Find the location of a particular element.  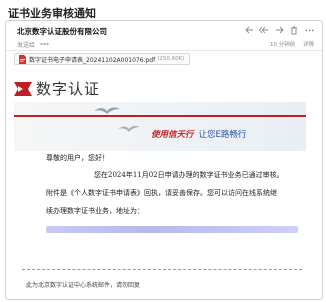

forward-icon is located at coordinates (279, 30).